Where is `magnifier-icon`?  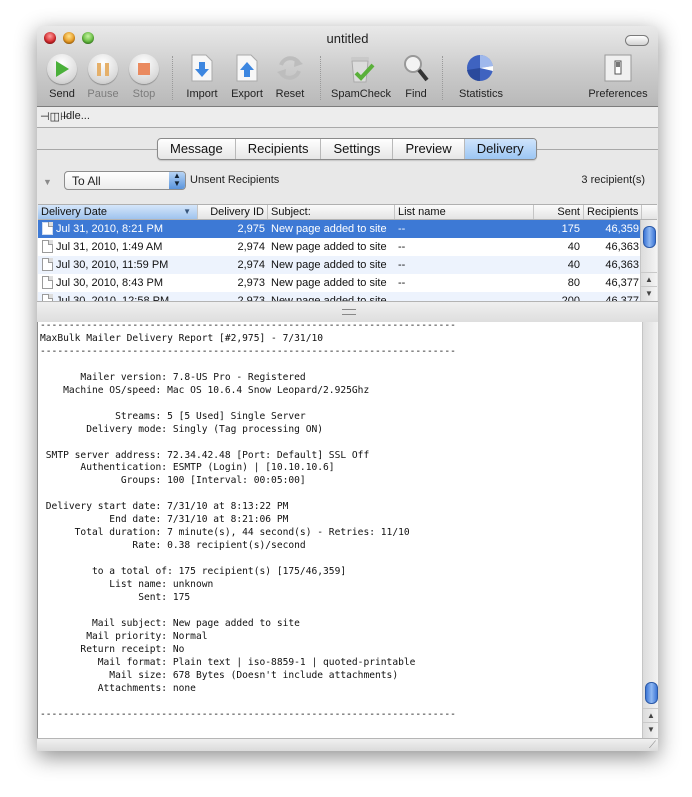
magnifier-icon is located at coordinates (416, 69).